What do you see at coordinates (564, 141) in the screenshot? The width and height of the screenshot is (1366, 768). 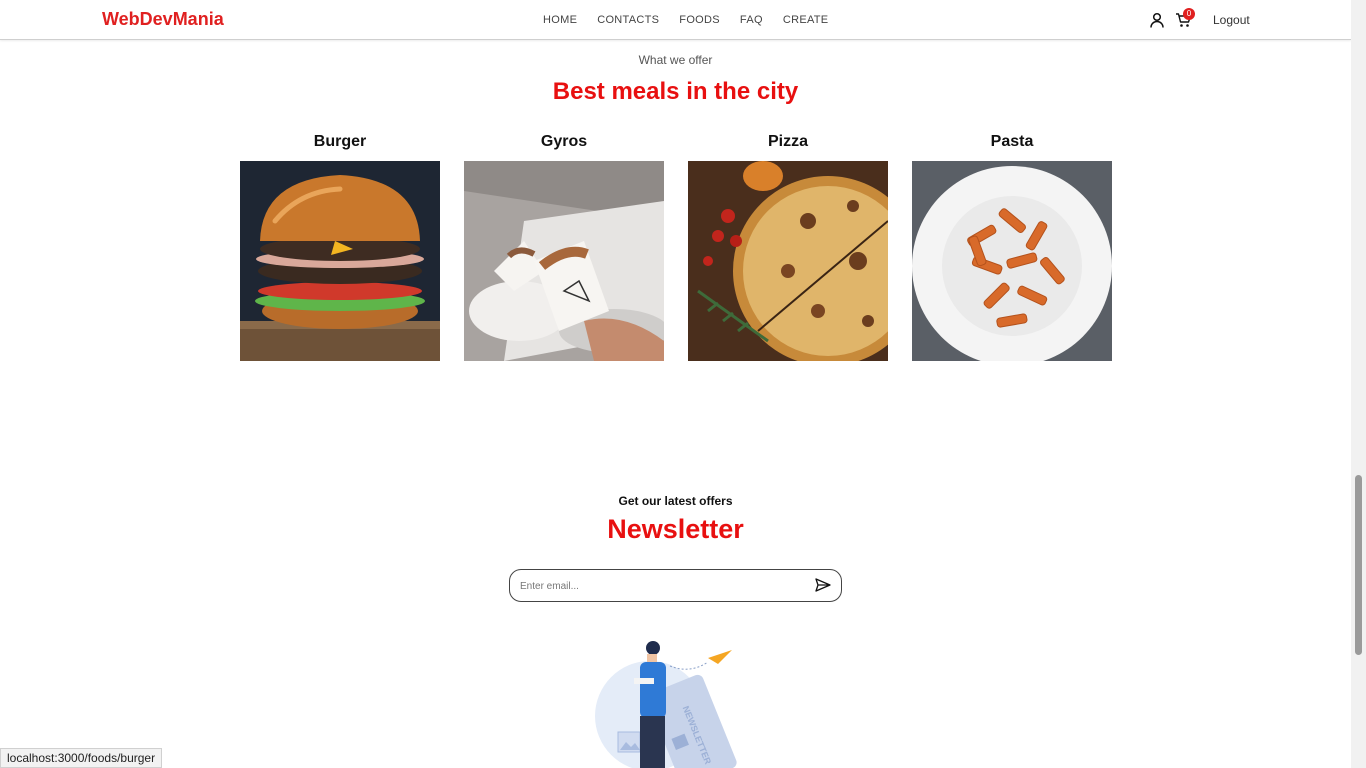 I see `food-name: Gyros` at bounding box center [564, 141].